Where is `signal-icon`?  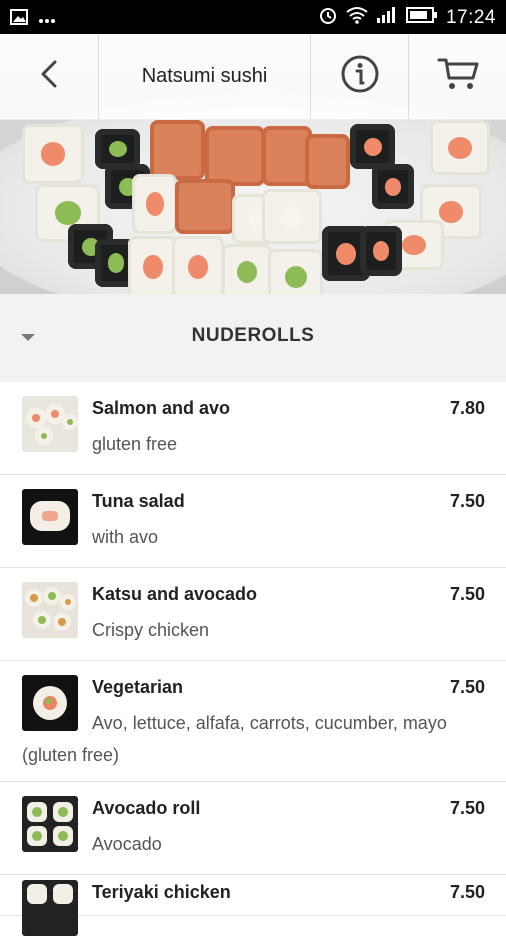 signal-icon is located at coordinates (387, 18).